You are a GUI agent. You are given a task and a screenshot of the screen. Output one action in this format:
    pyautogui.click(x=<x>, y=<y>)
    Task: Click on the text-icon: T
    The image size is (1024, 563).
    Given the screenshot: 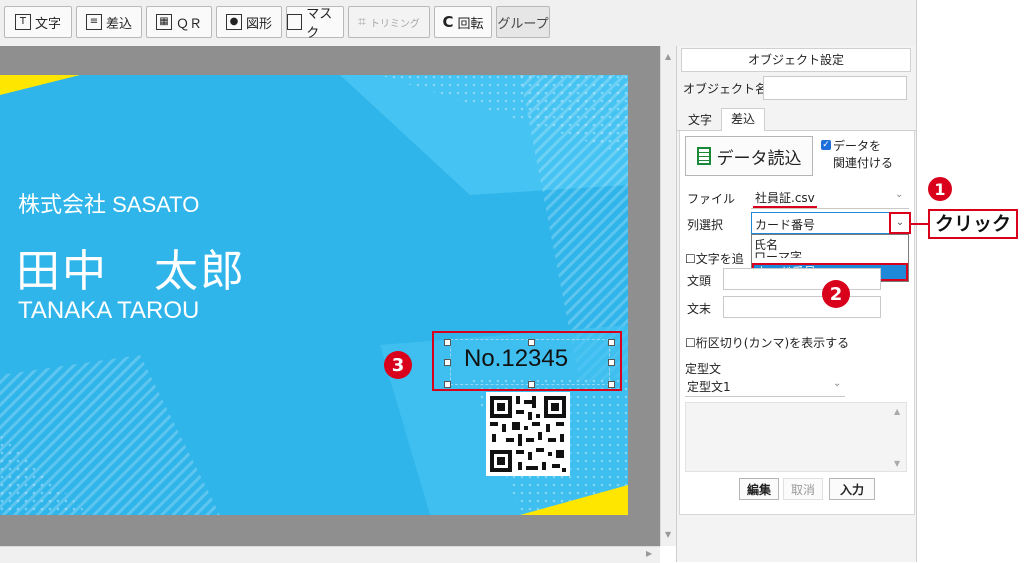 What is the action you would take?
    pyautogui.click(x=22, y=22)
    